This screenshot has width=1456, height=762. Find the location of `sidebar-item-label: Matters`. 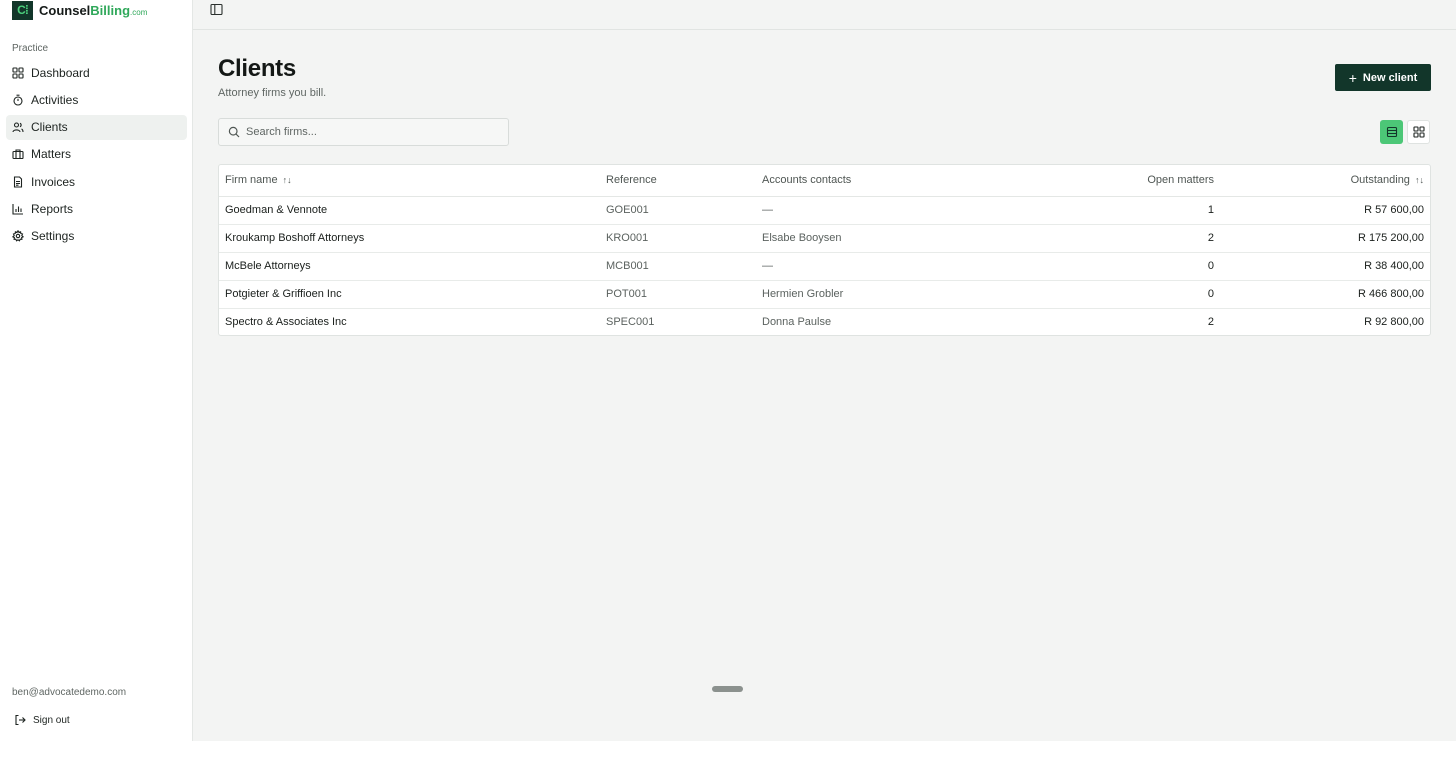

sidebar-item-label: Matters is located at coordinates (51, 154).